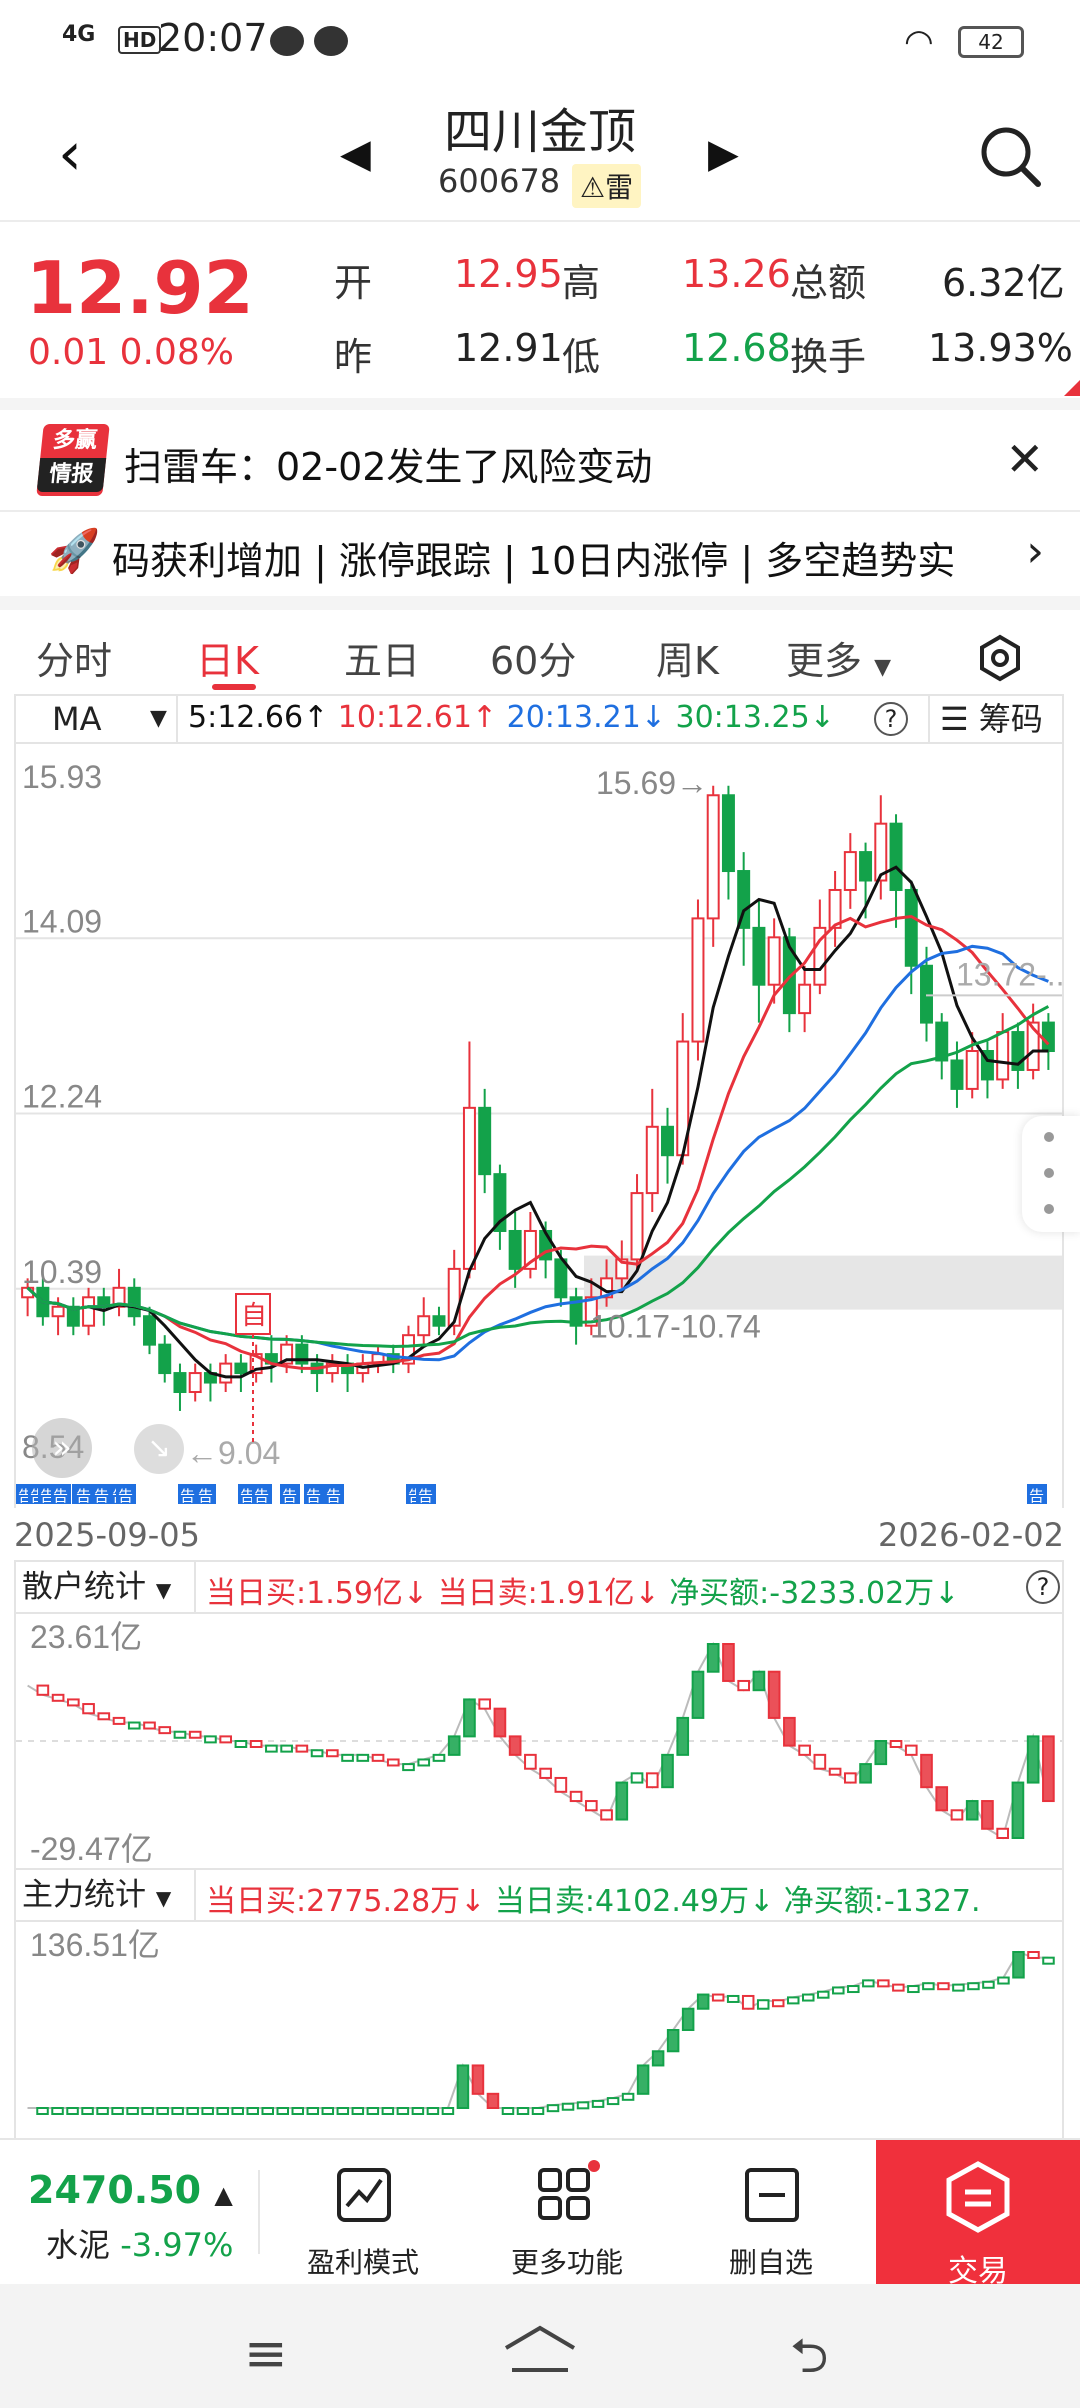 The width and height of the screenshot is (1080, 2408). Describe the element at coordinates (62, 921) in the screenshot. I see `y-axis-label: 14.09` at that location.